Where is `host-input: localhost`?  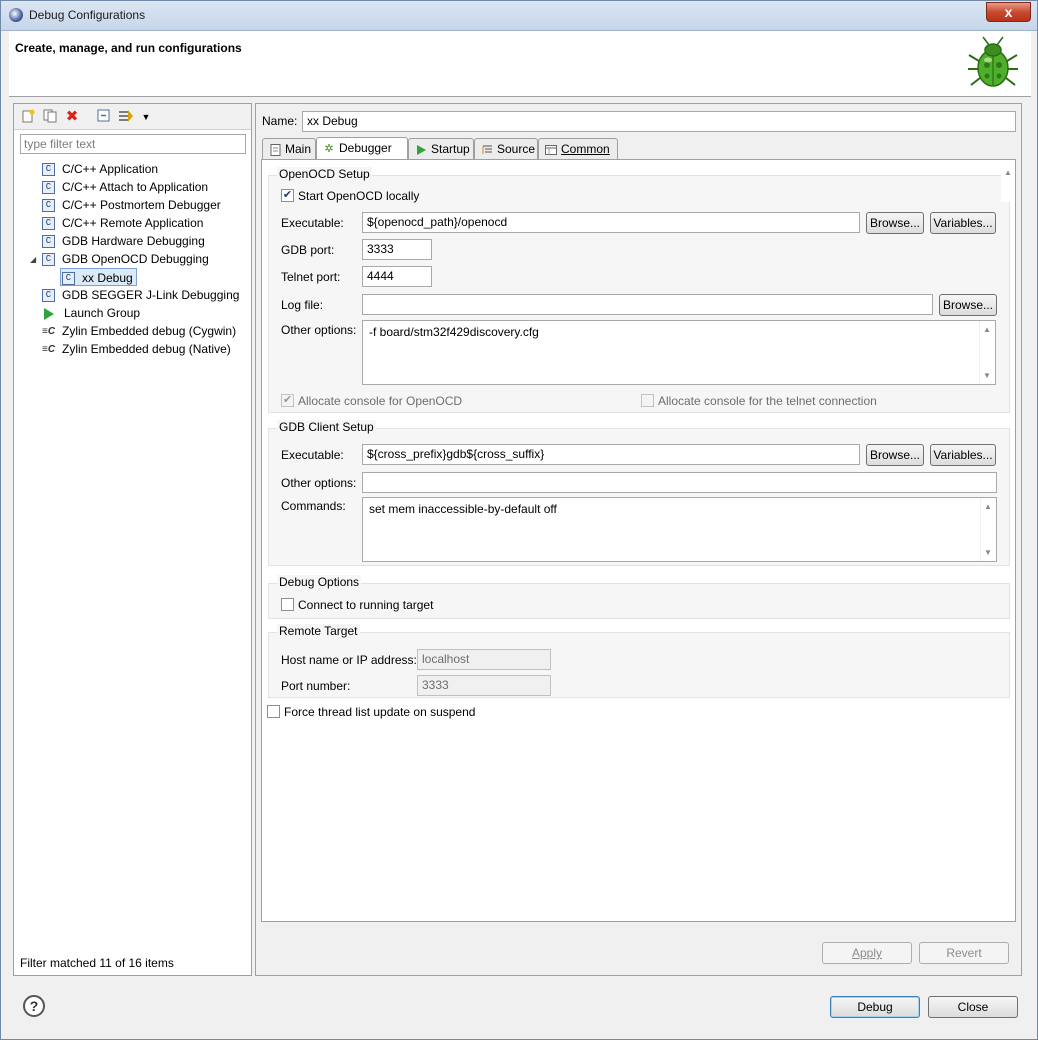 host-input: localhost is located at coordinates (484, 659).